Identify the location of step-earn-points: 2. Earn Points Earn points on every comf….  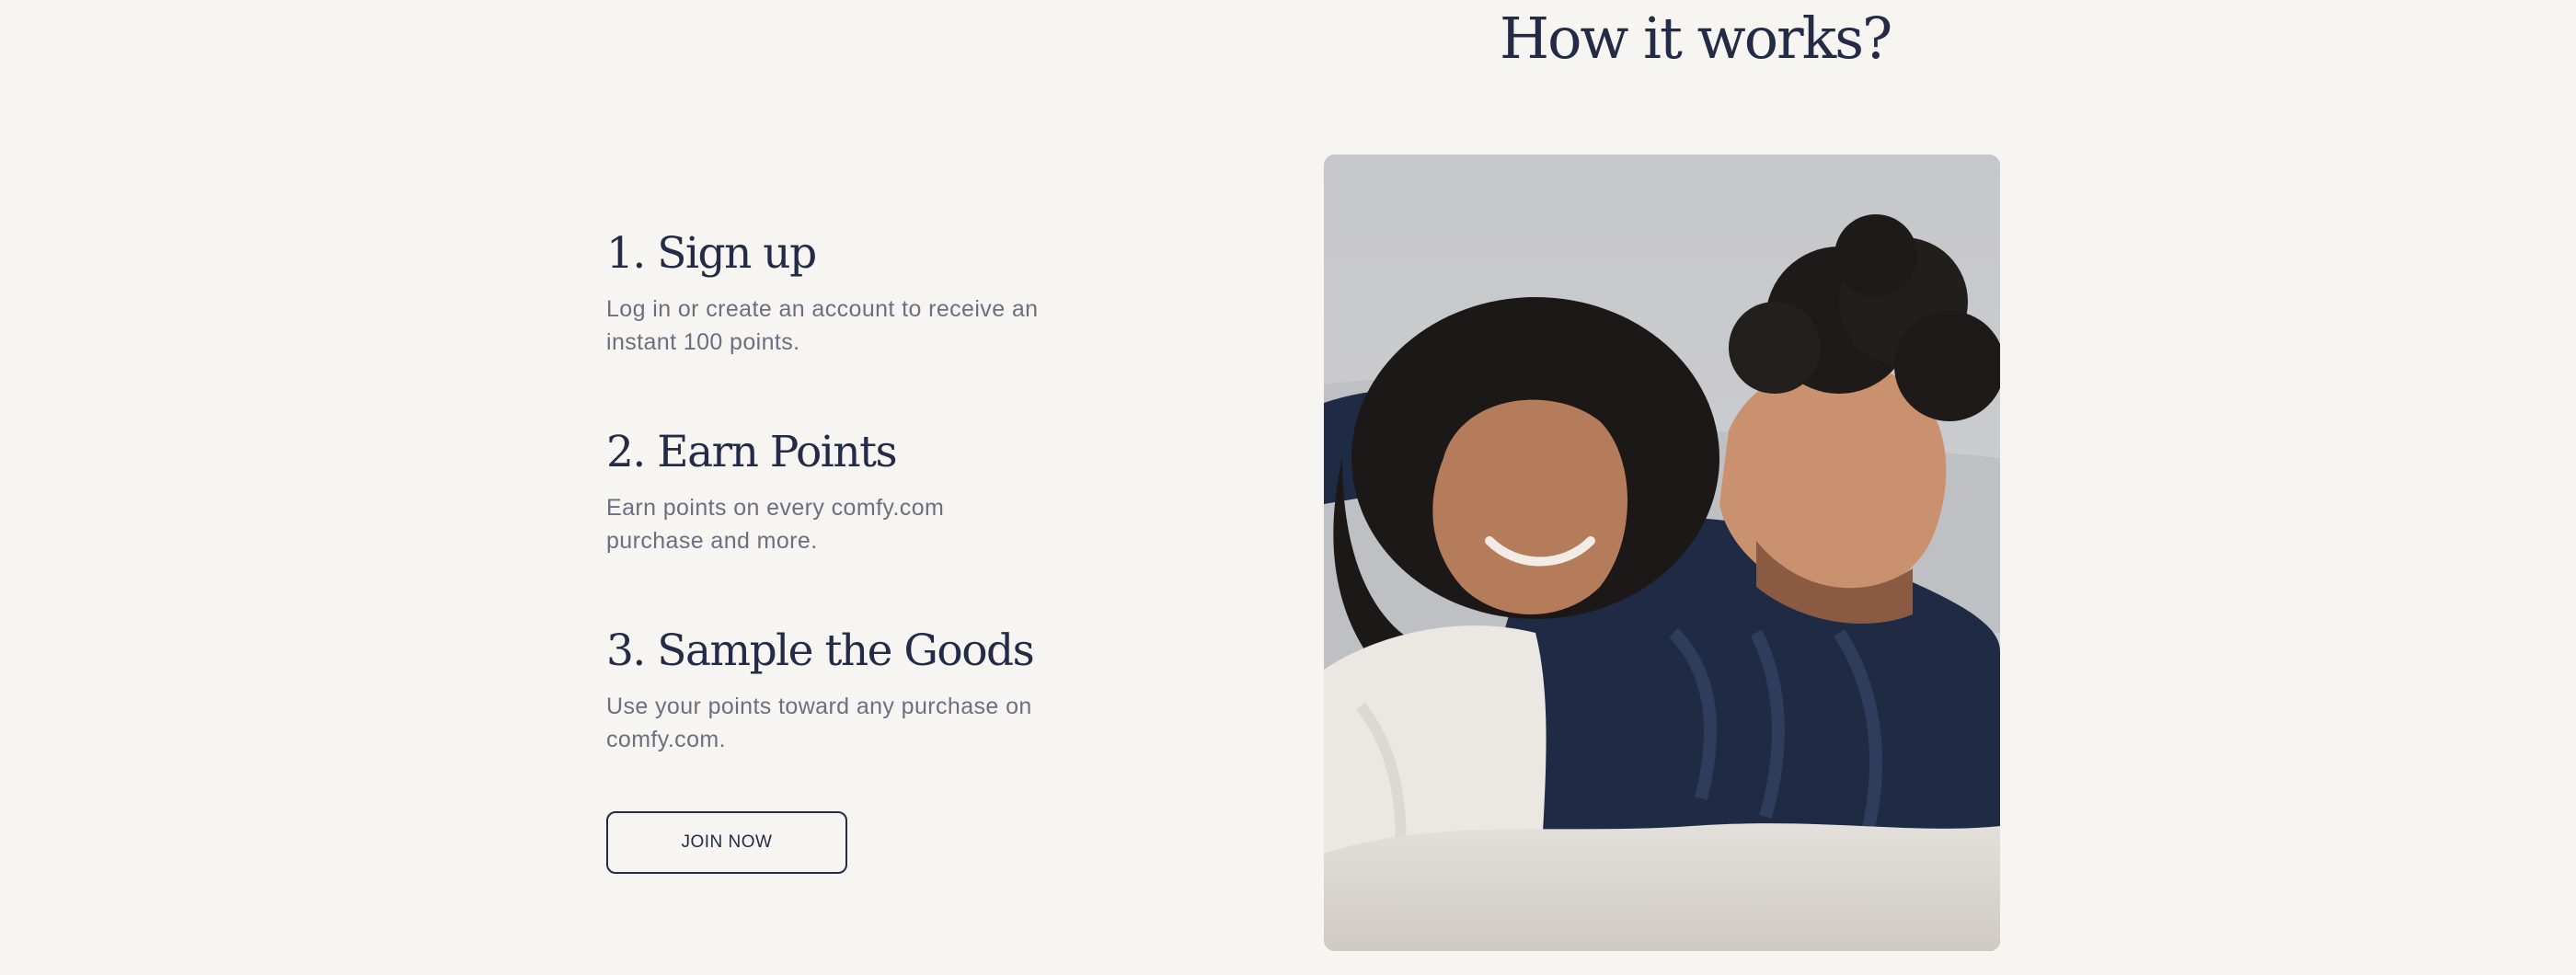
(827, 490).